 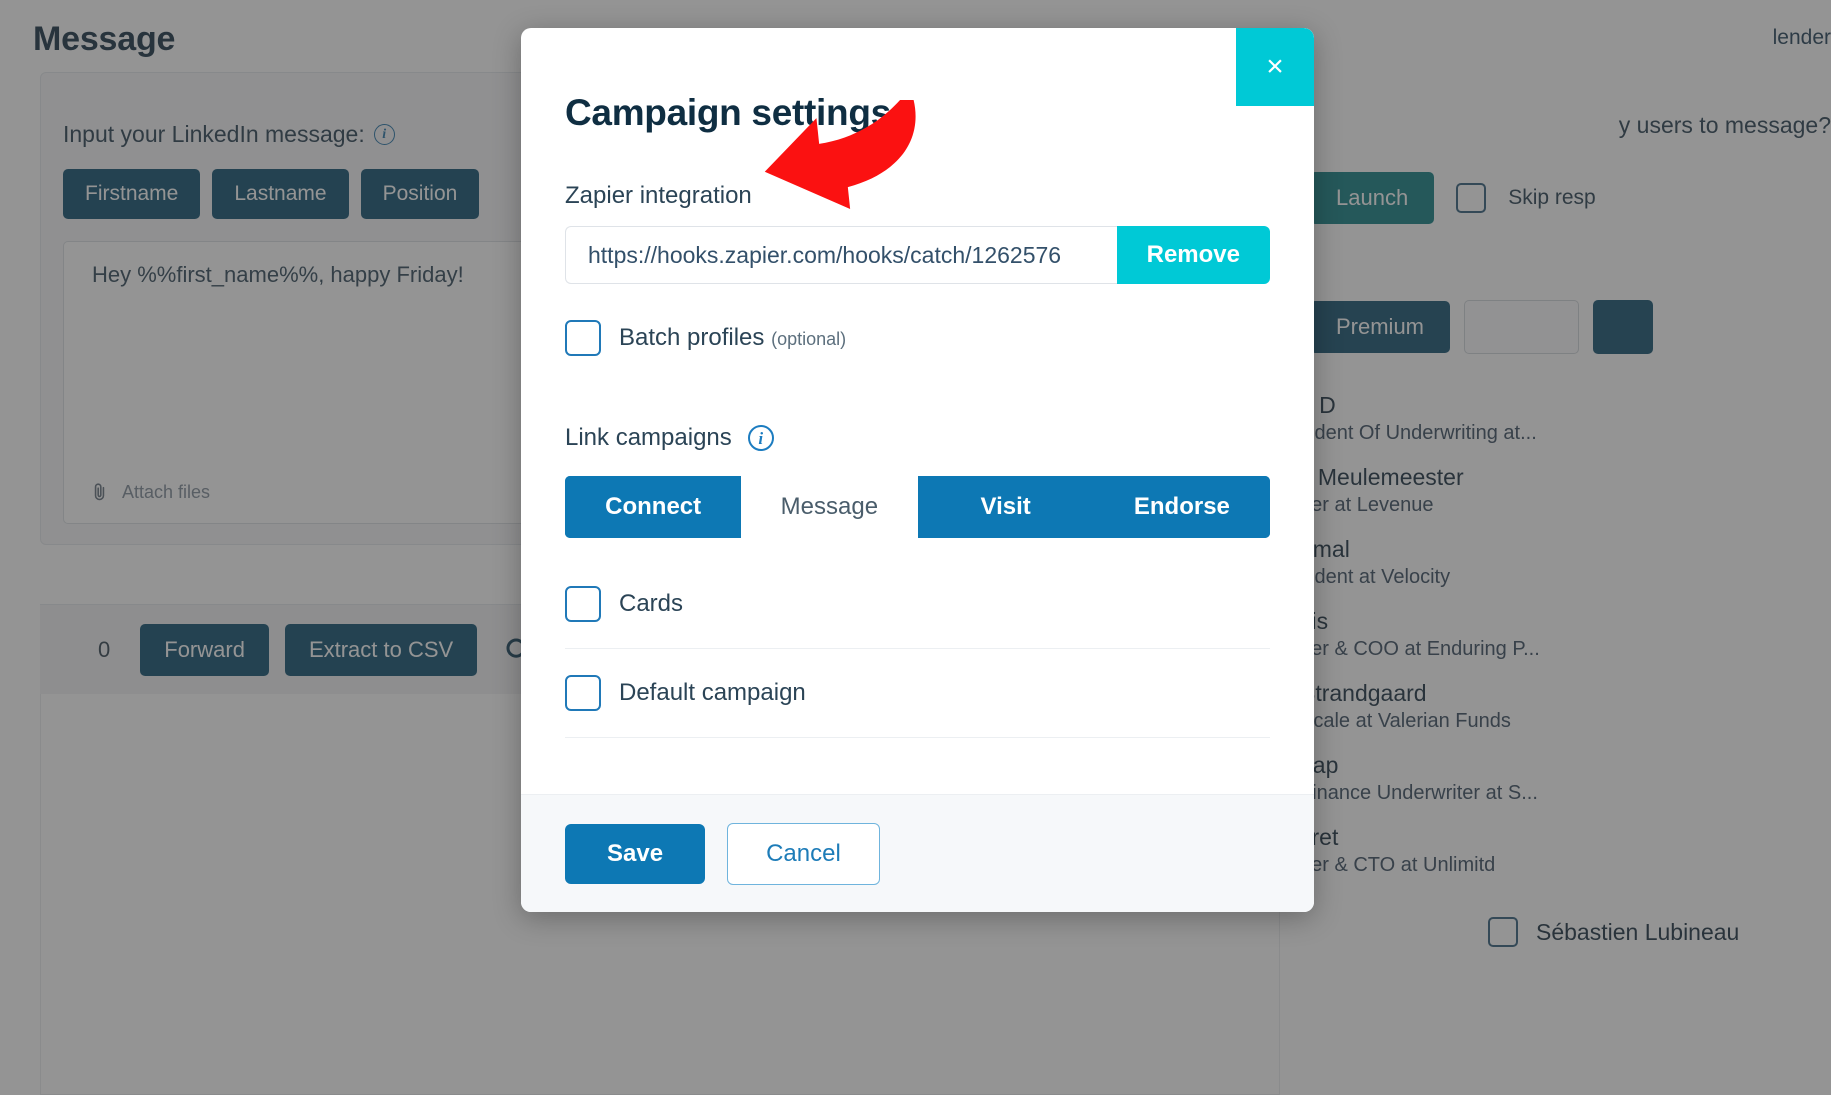 What do you see at coordinates (658, 195) in the screenshot?
I see `zapier-integration-label: Zapier integration` at bounding box center [658, 195].